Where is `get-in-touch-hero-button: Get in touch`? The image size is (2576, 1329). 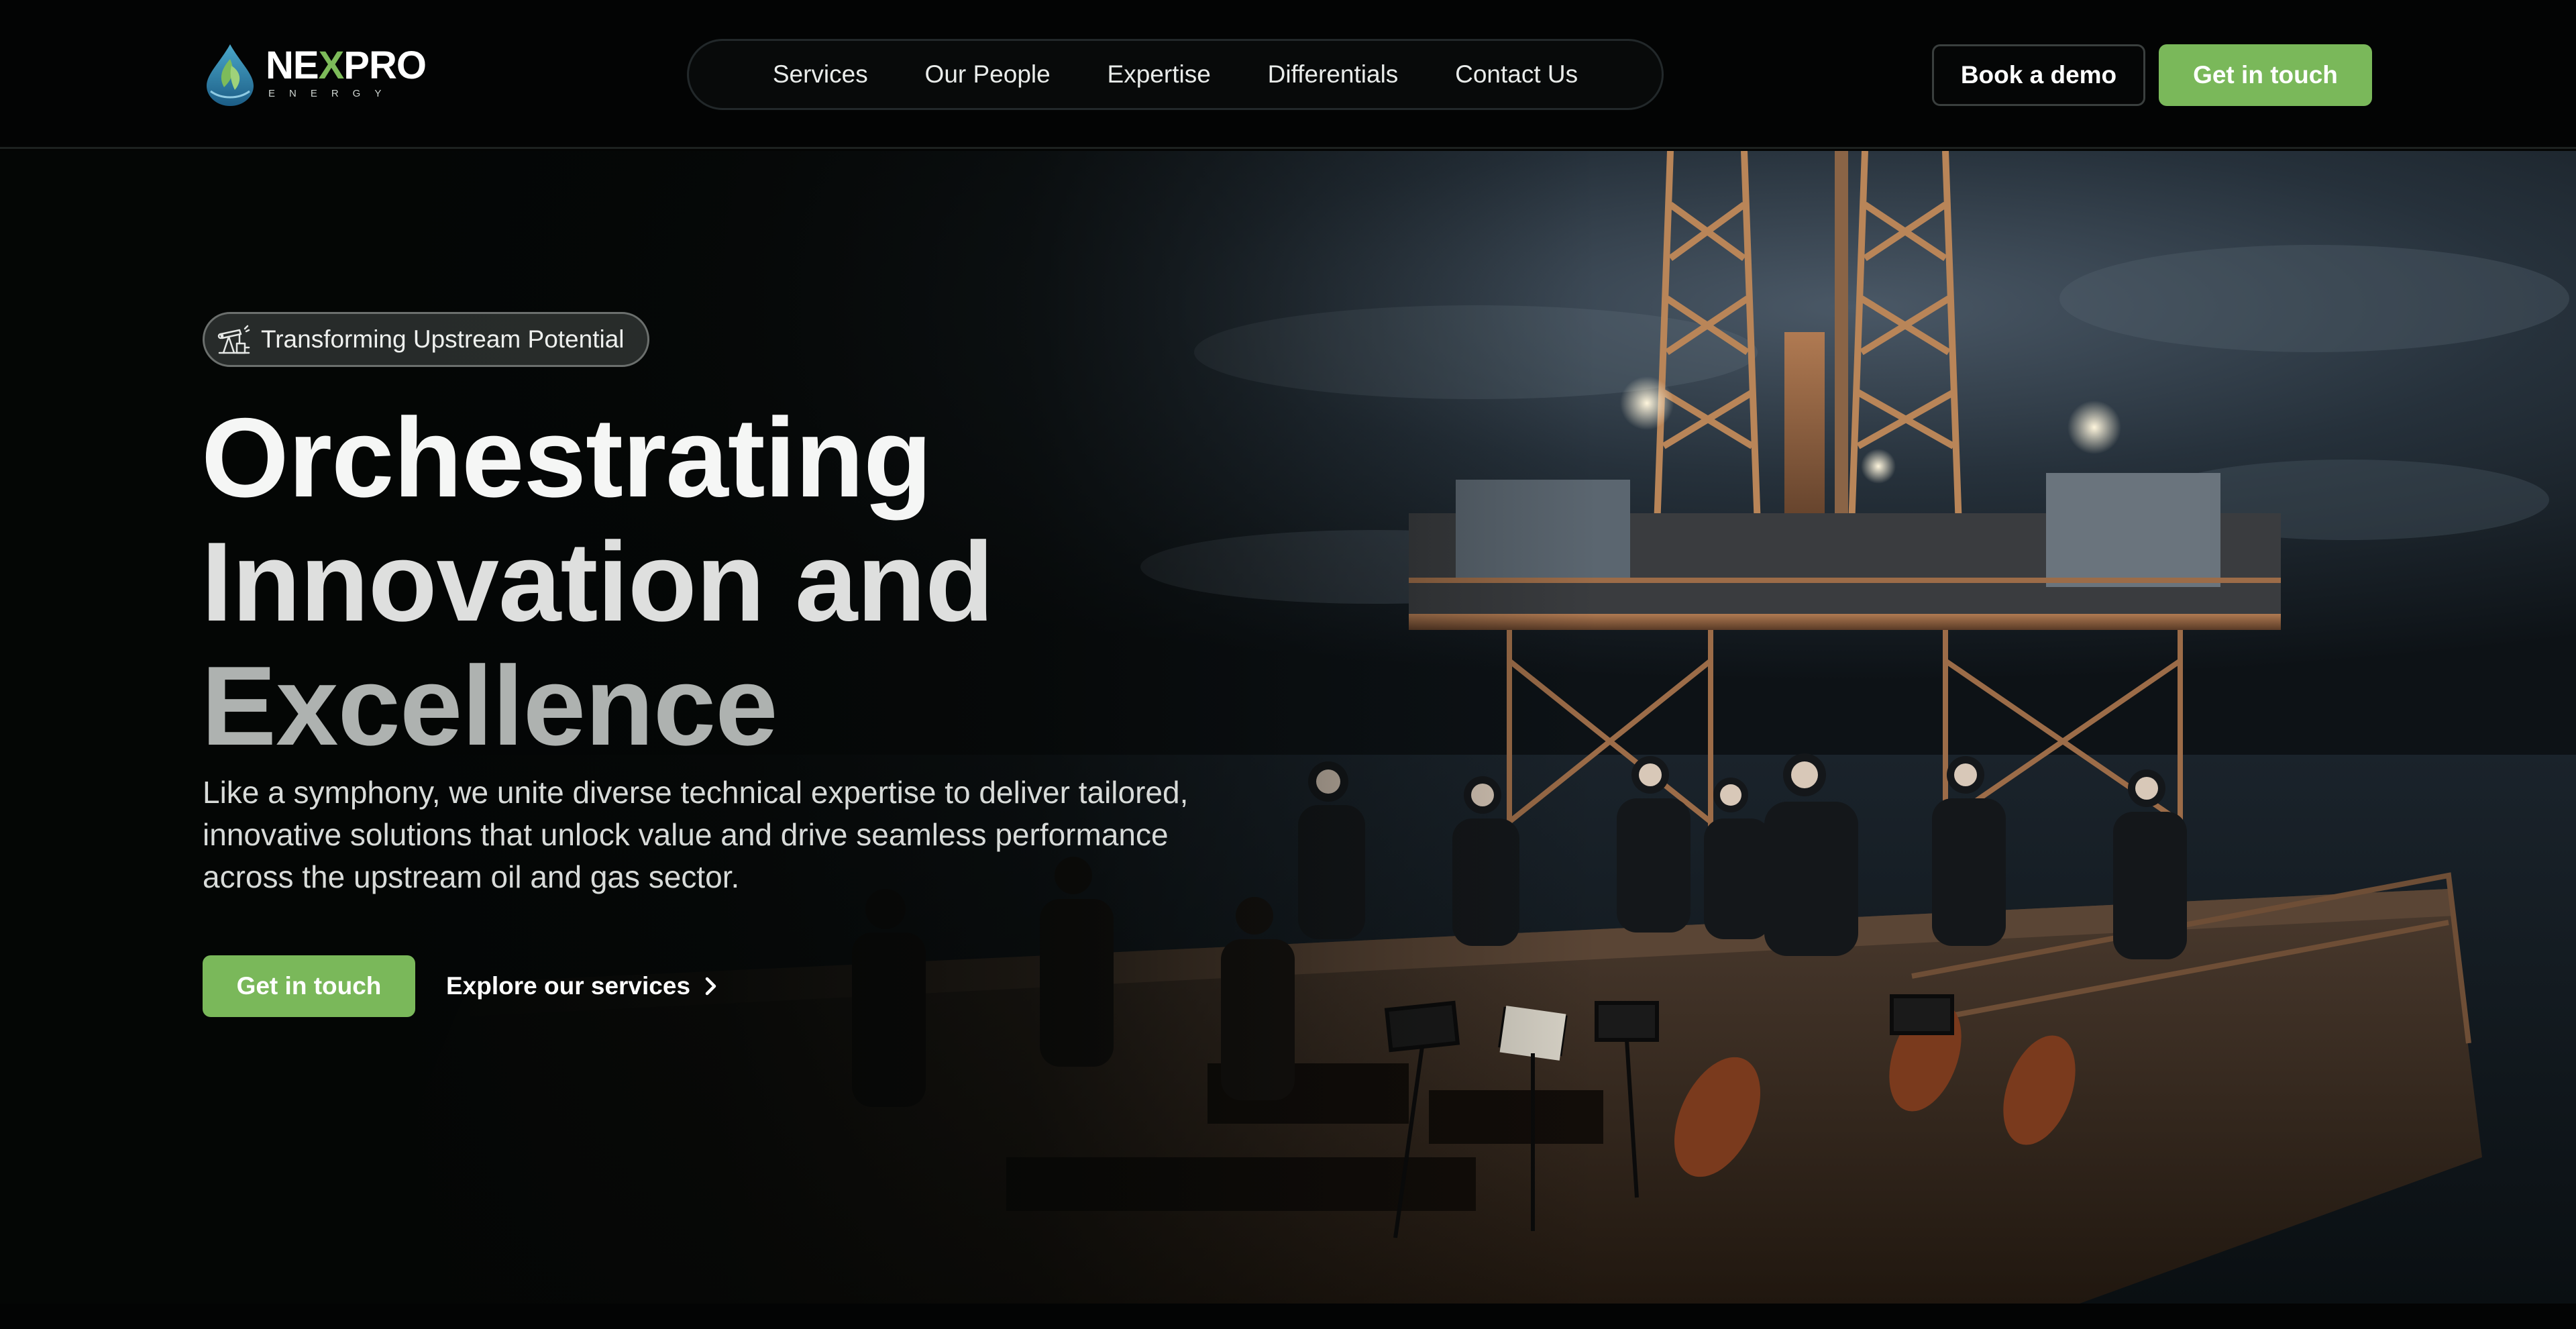 get-in-touch-hero-button: Get in touch is located at coordinates (309, 986).